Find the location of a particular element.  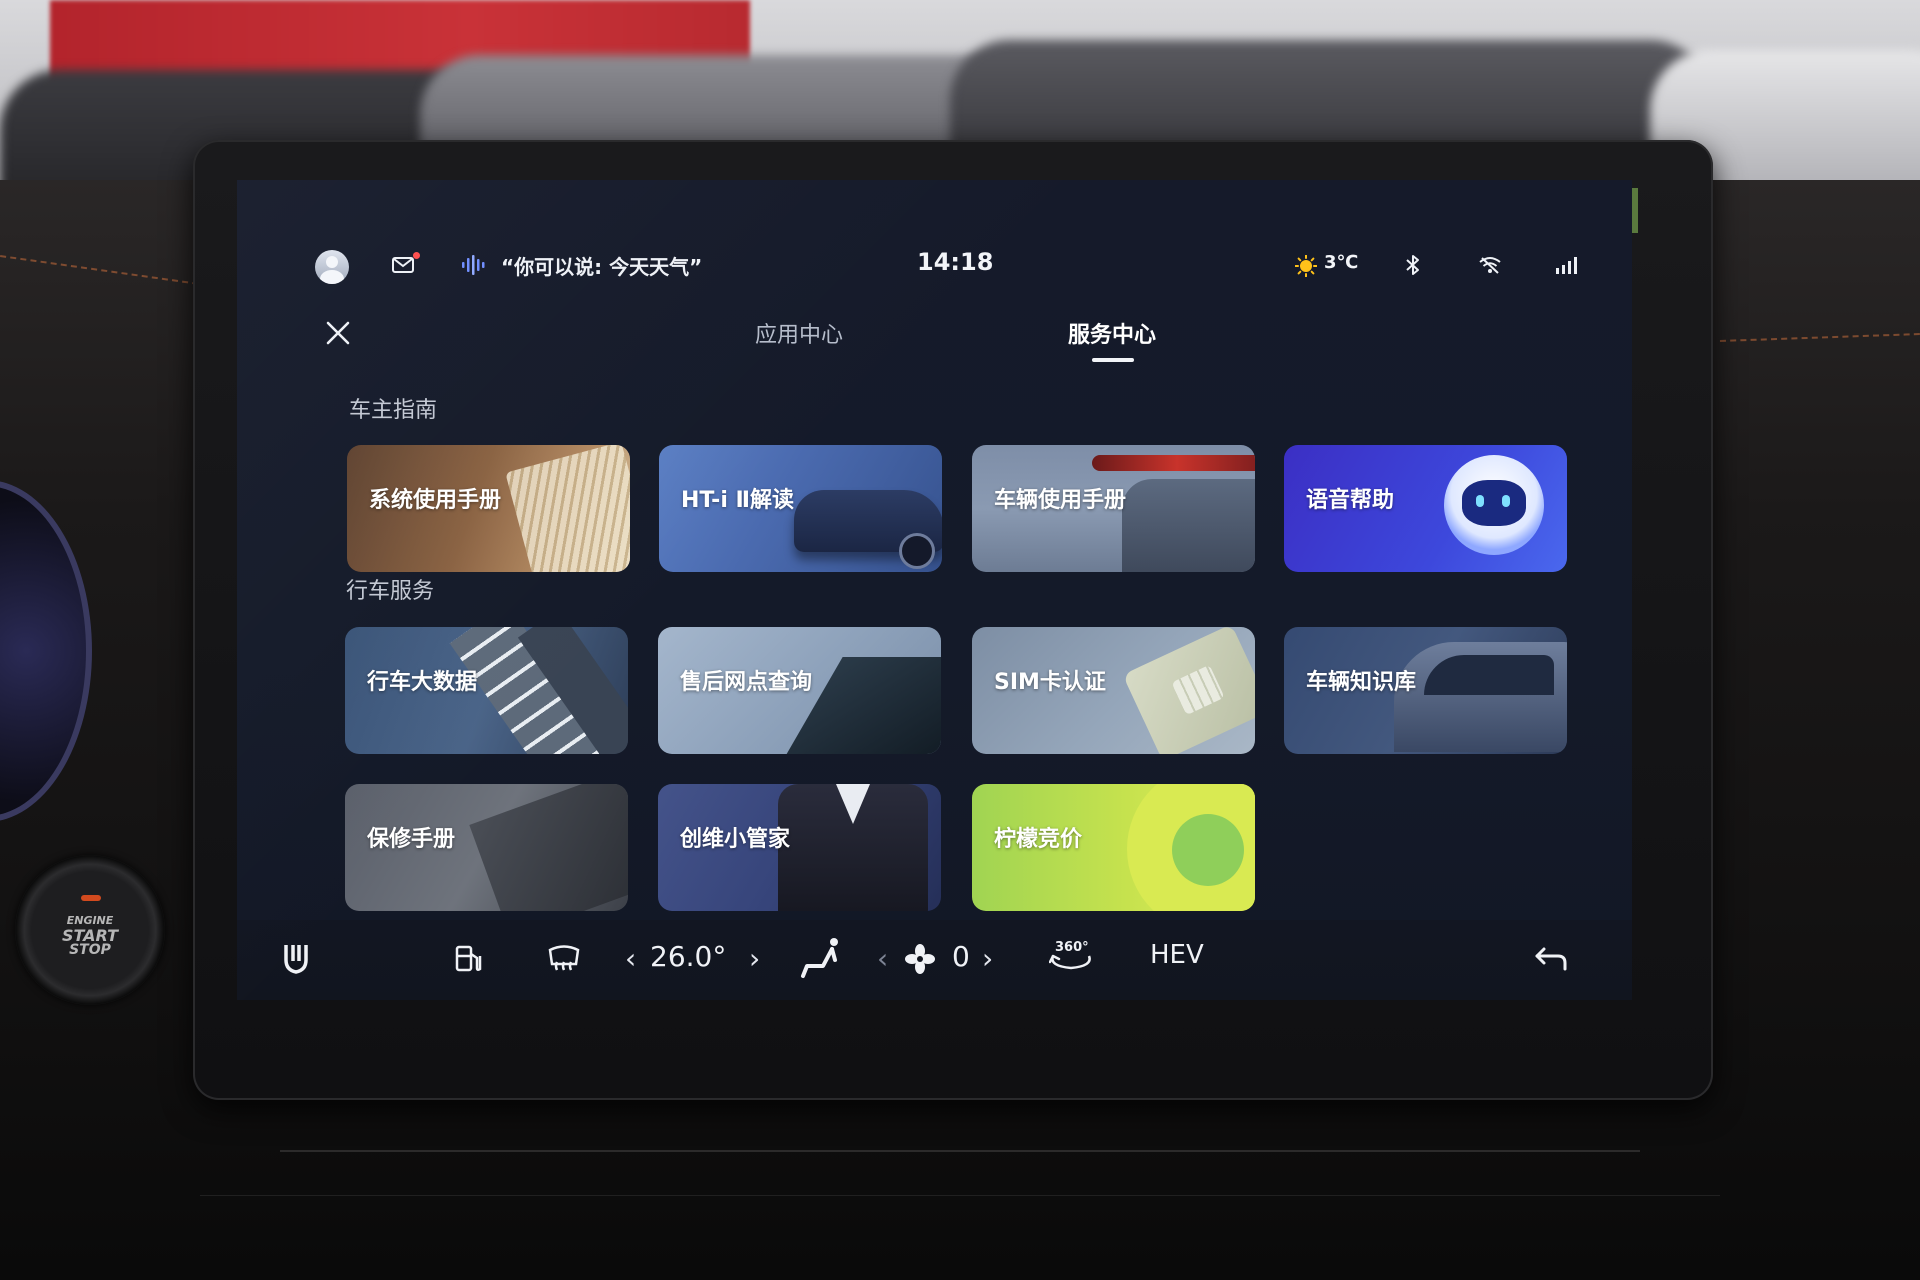

cabin-temperature: 26.0° is located at coordinates (688, 956).